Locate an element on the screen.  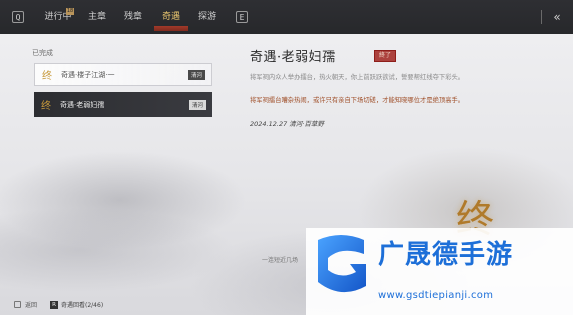
collapse-icon: « is located at coordinates (554, 17).